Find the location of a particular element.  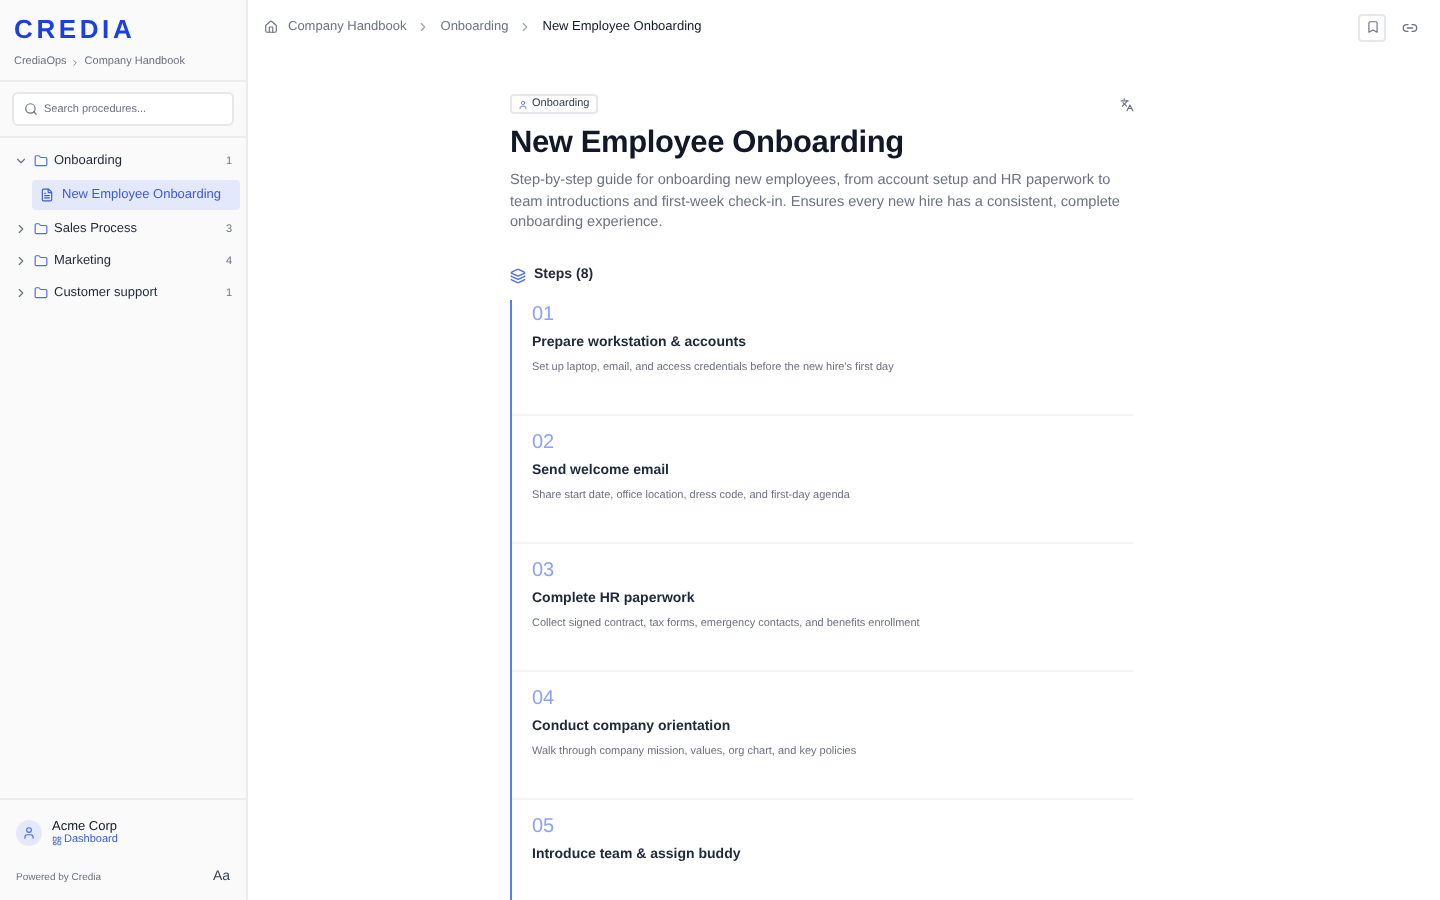

home-icon is located at coordinates (271, 27).